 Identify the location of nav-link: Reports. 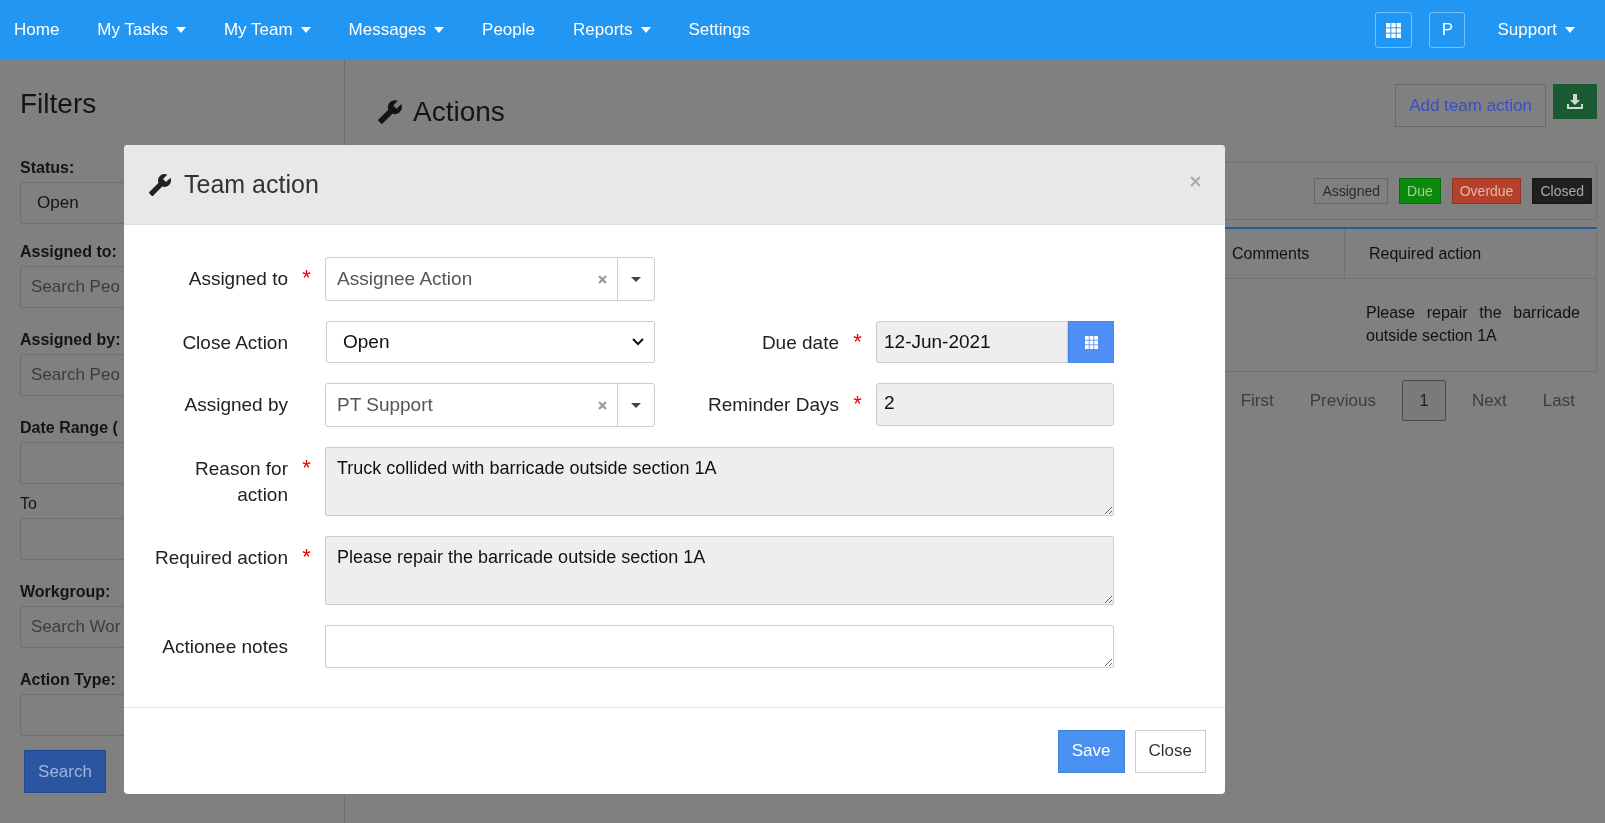
(612, 30).